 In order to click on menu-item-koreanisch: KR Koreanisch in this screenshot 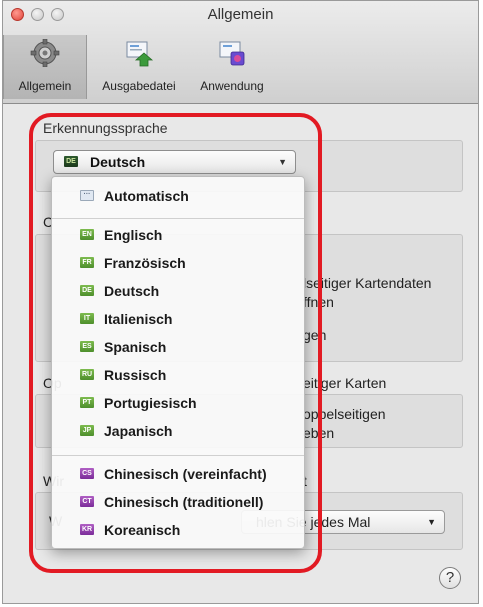, I will do `click(178, 531)`.